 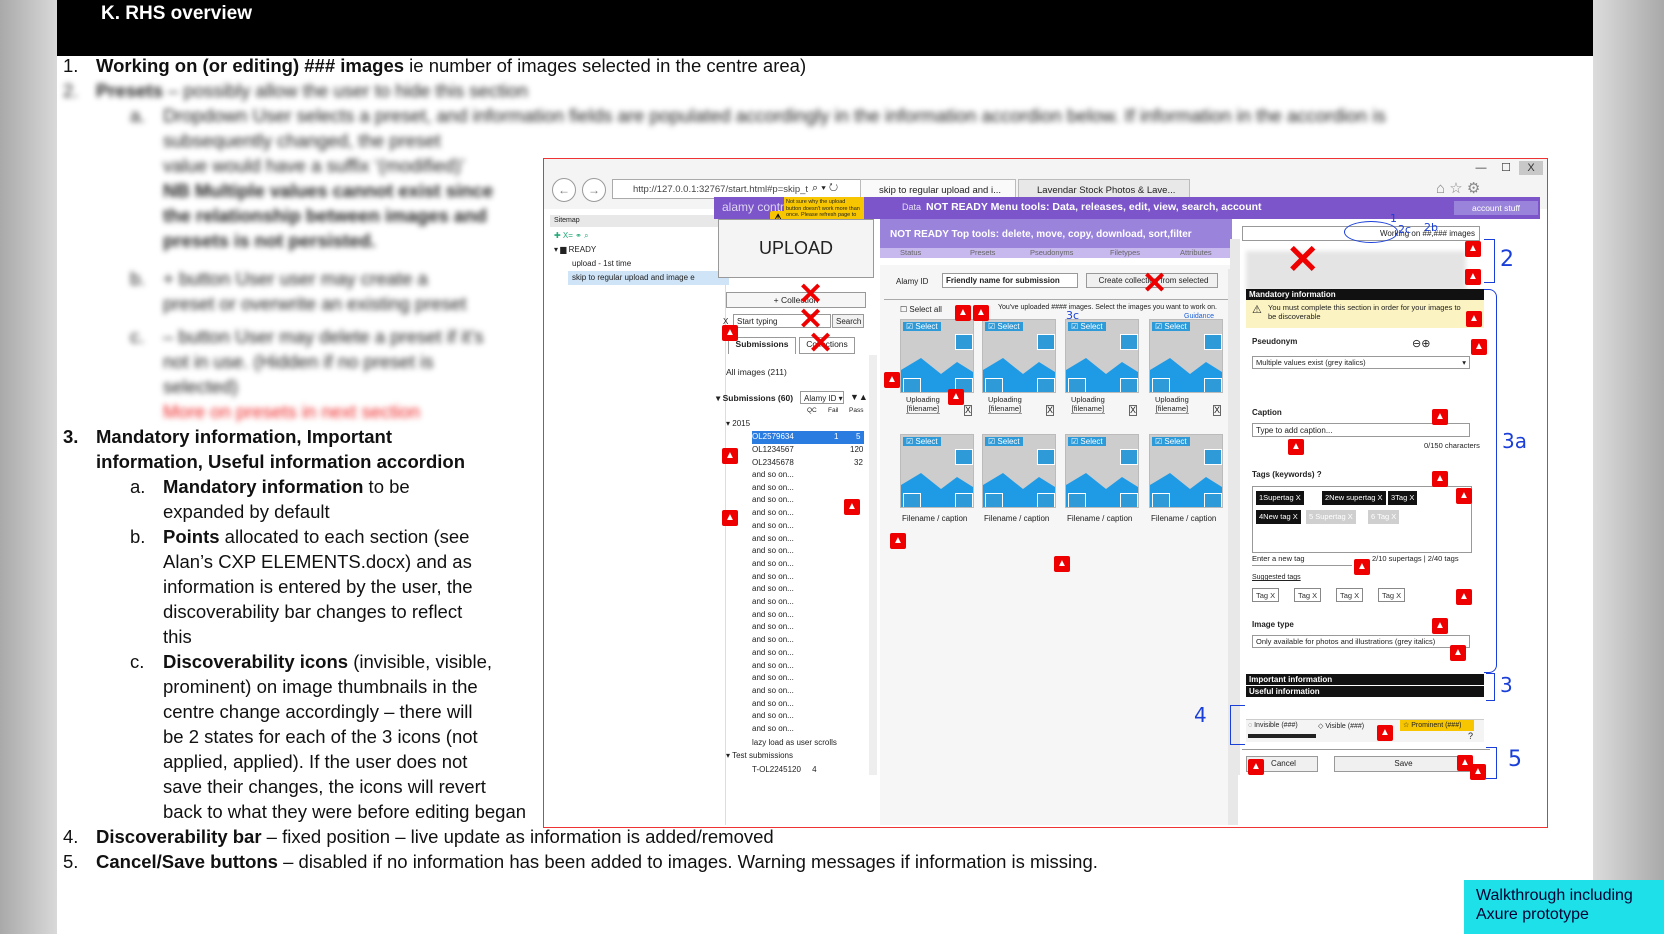 What do you see at coordinates (808, 450) in the screenshot?
I see `table-row: OL1234567 120` at bounding box center [808, 450].